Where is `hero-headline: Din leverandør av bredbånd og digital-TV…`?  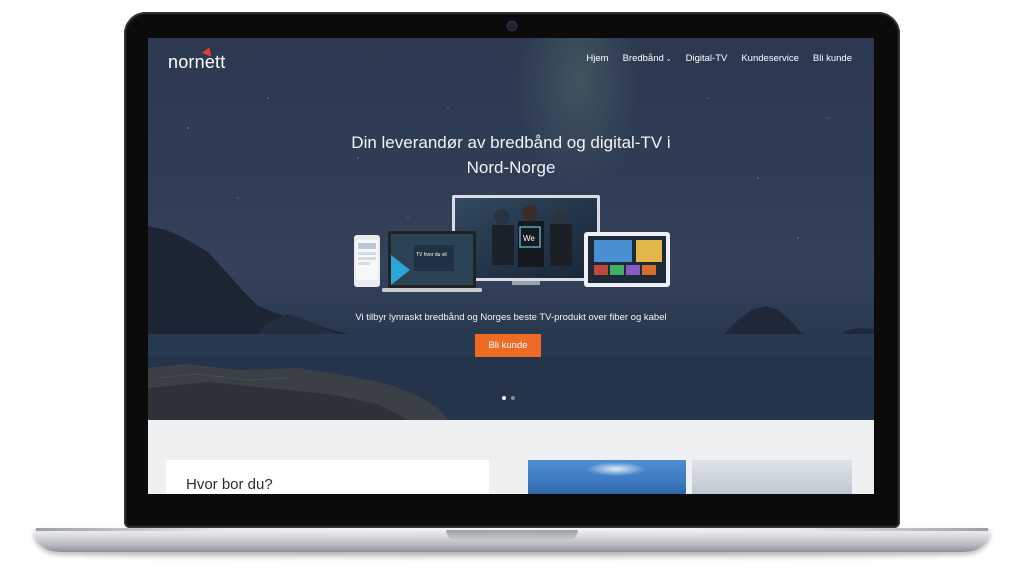 hero-headline: Din leverandør av bredbånd og digital-TV… is located at coordinates (511, 155).